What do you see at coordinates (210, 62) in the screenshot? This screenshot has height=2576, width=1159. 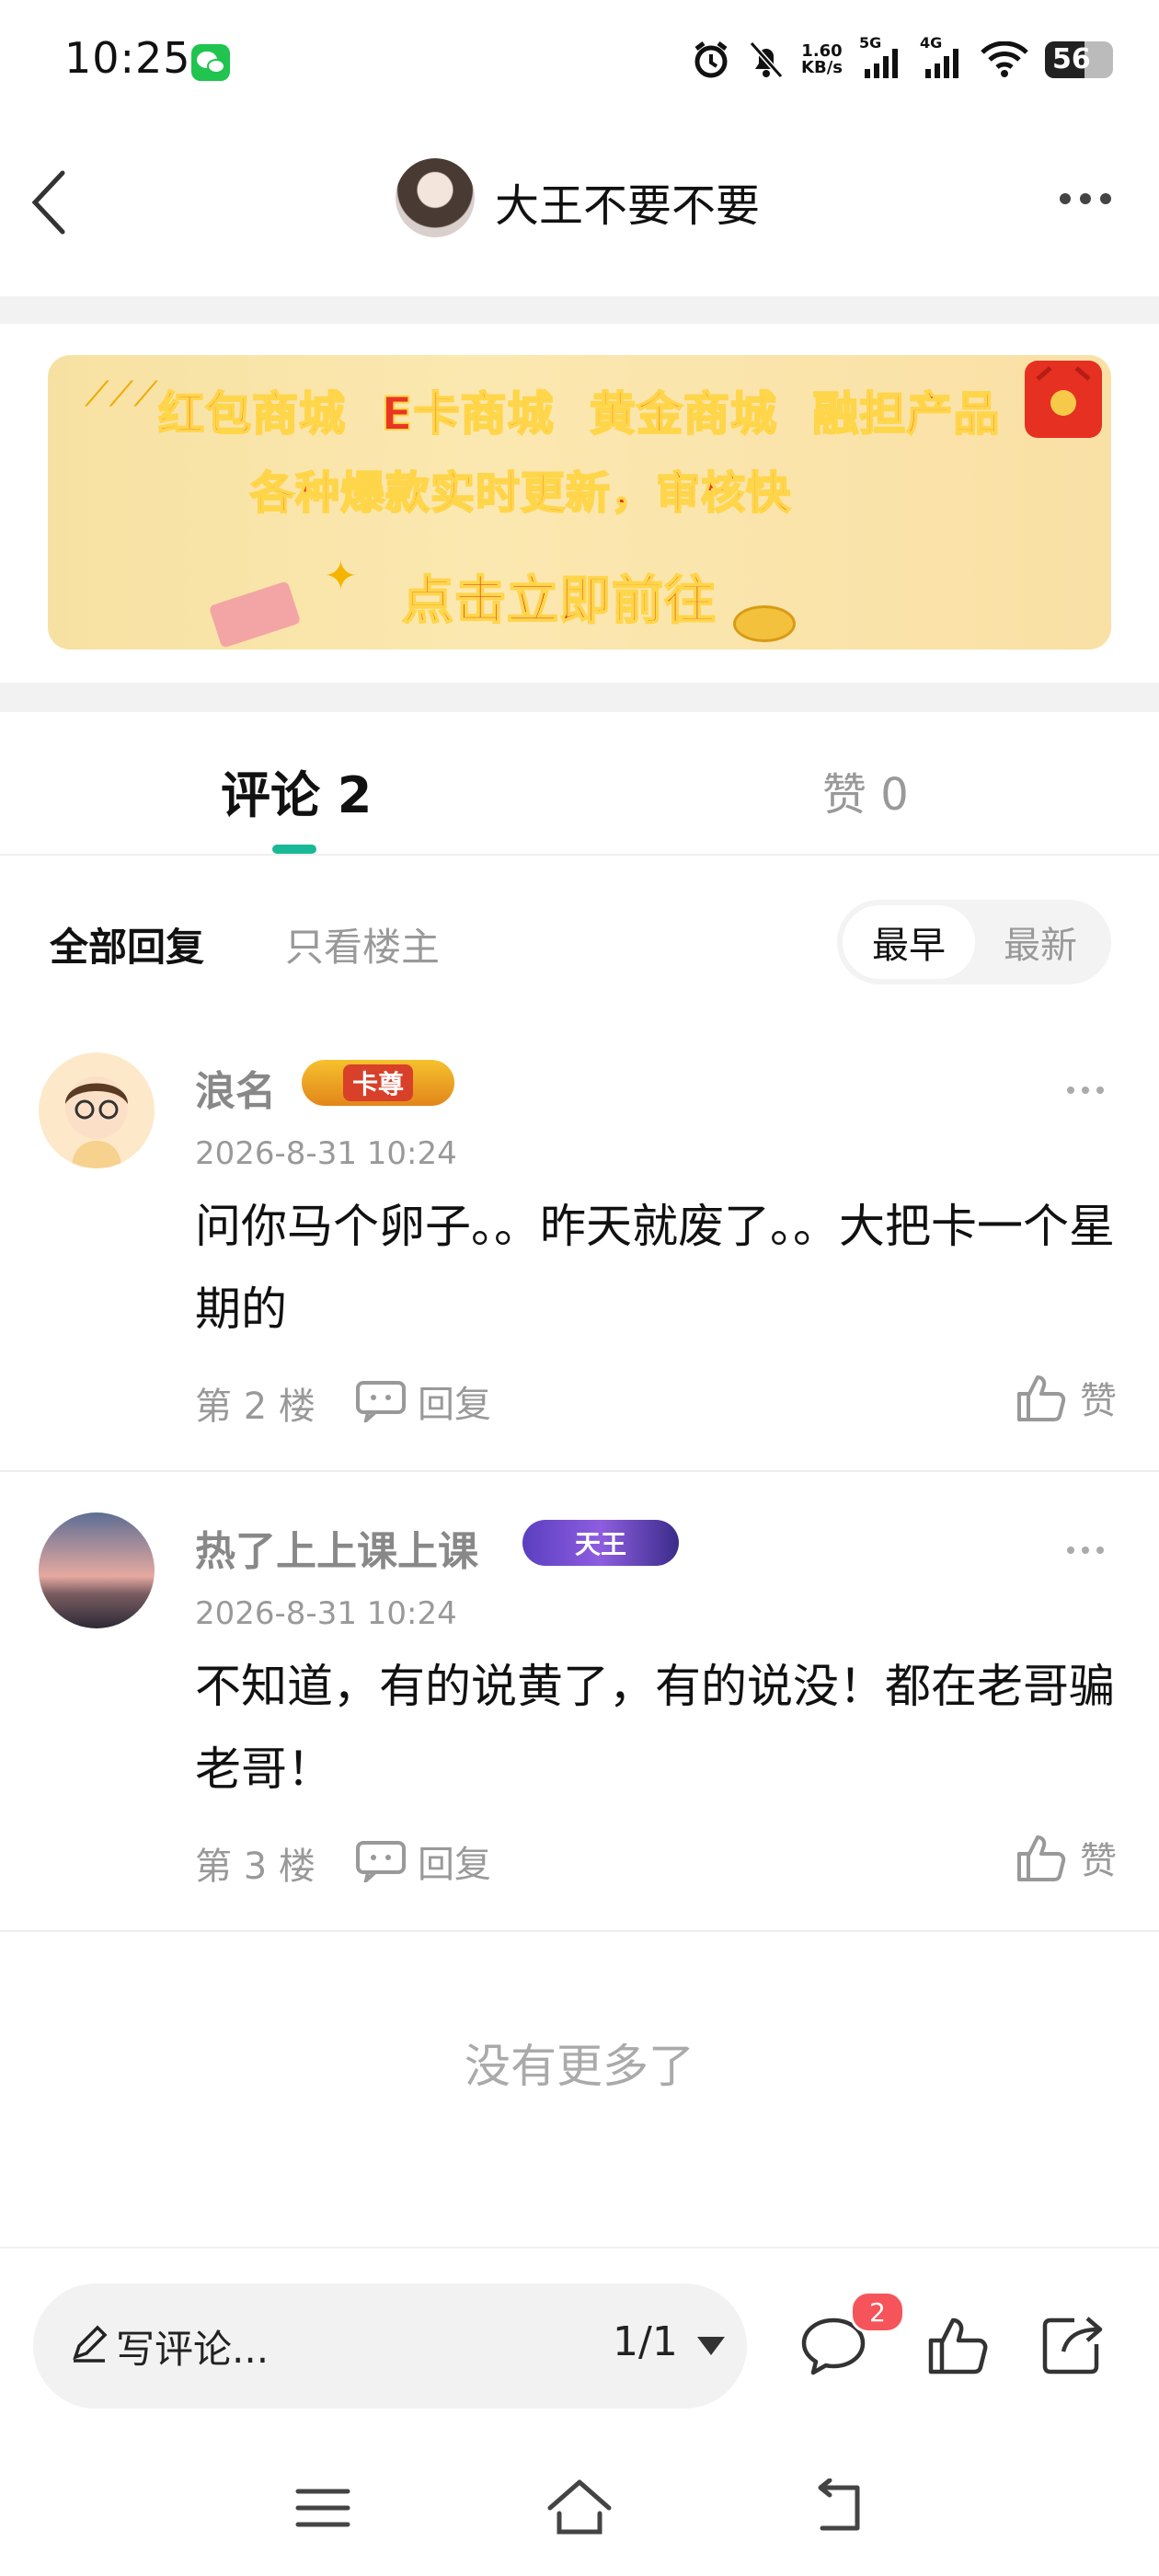 I see `wechat-icon` at bounding box center [210, 62].